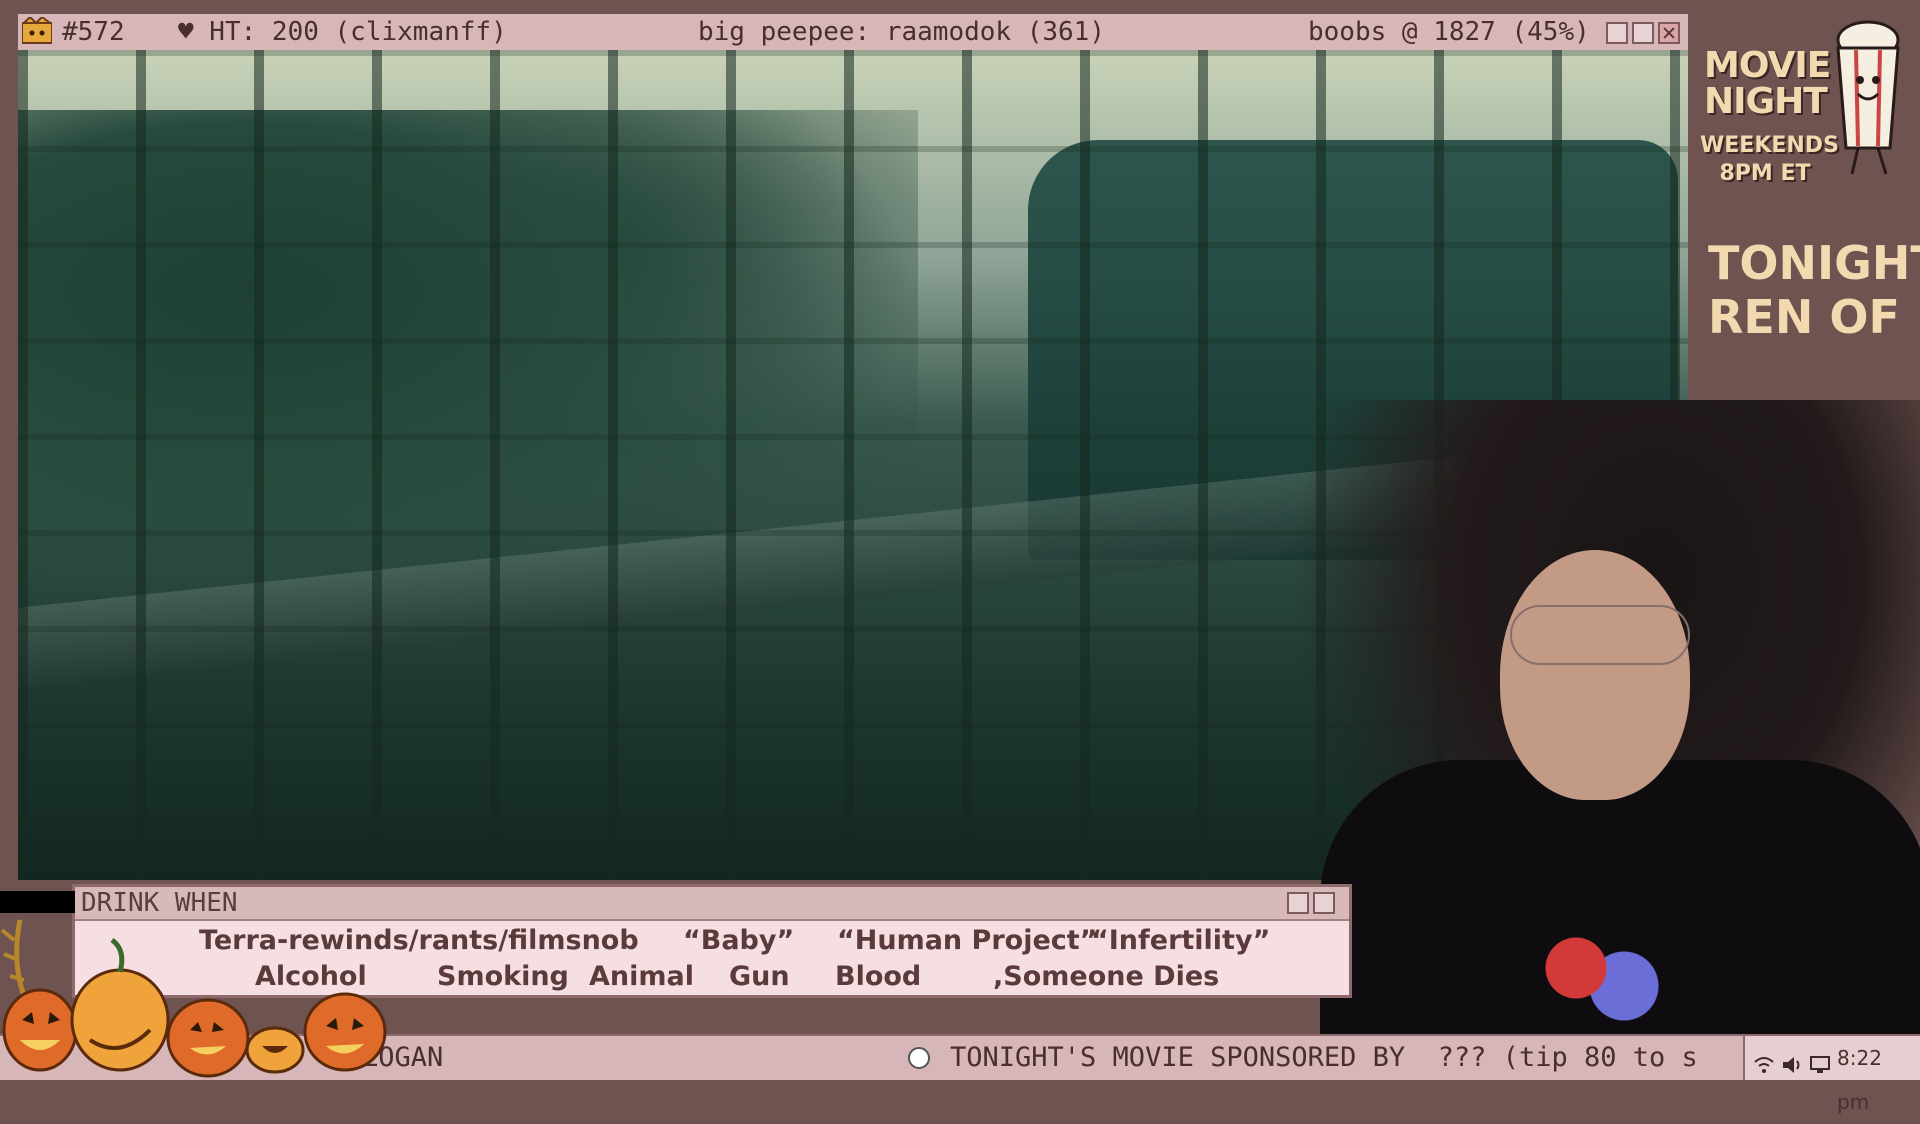  Describe the element at coordinates (1831, 1075) in the screenshot. I see `system-tray: 8:22 pm` at that location.